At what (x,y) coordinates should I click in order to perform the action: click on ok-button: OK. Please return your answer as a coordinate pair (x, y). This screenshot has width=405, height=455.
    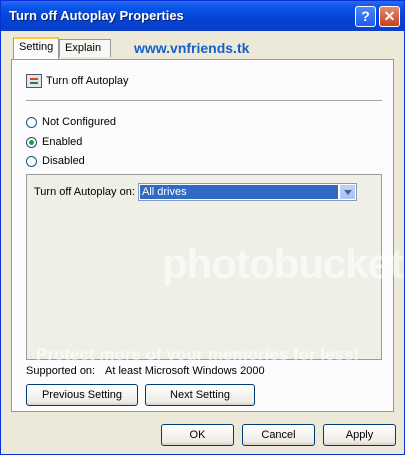
    Looking at the image, I should click on (197, 435).